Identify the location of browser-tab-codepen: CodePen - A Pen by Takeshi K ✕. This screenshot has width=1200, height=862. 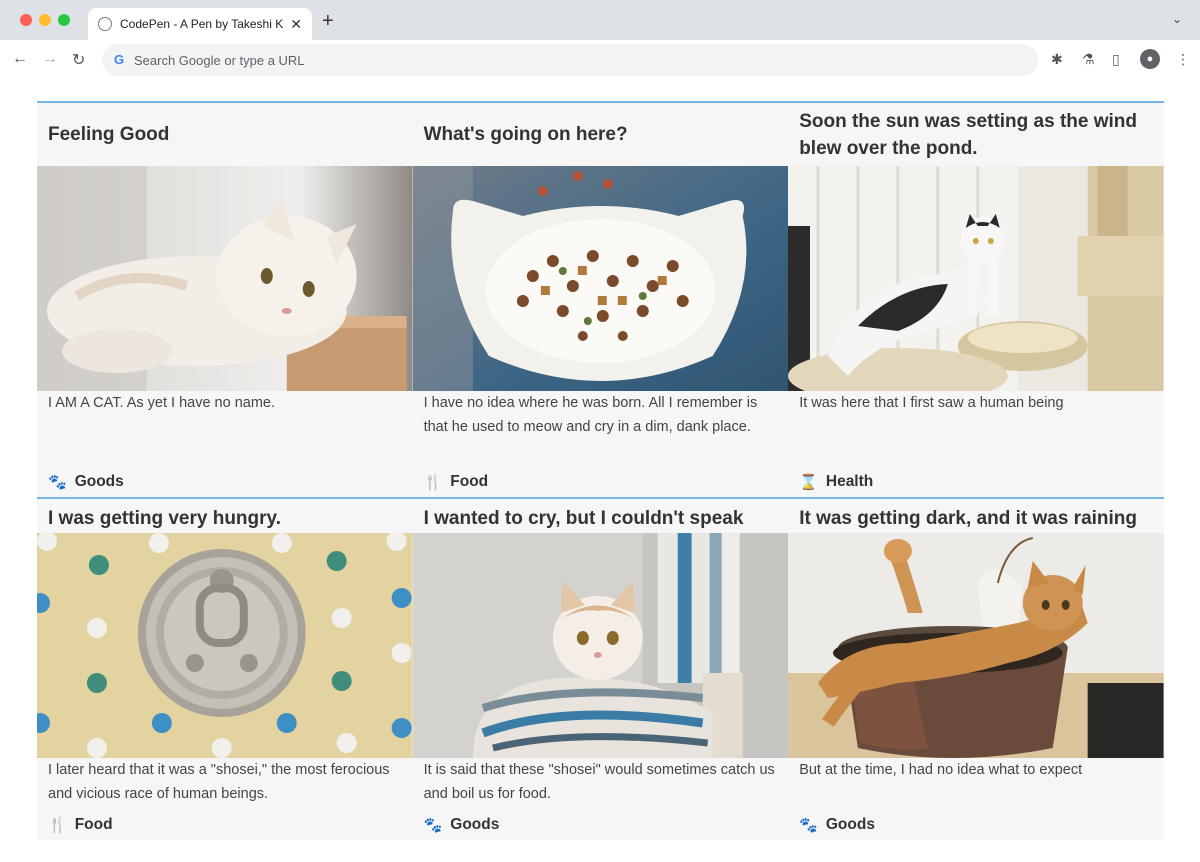
(200, 24).